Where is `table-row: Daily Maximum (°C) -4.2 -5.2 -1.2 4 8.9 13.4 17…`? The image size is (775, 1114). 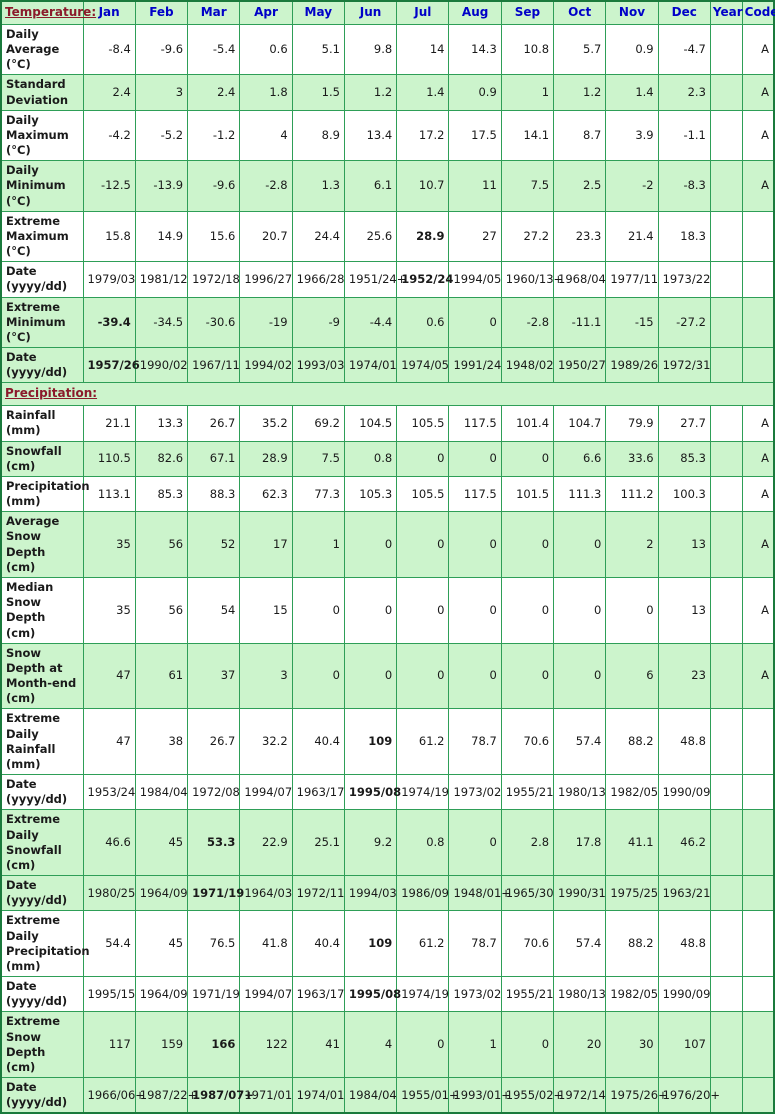
table-row: Daily Maximum (°C) -4.2 -5.2 -1.2 4 8.9 13.4 17… is located at coordinates (387, 135).